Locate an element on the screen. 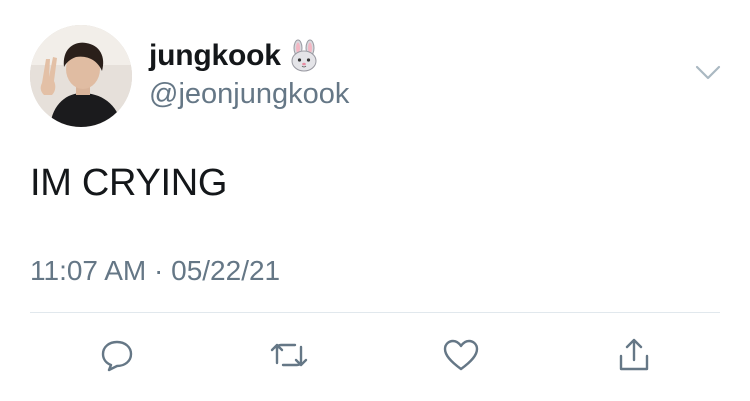 The image size is (750, 401). heart-icon is located at coordinates (461, 355).